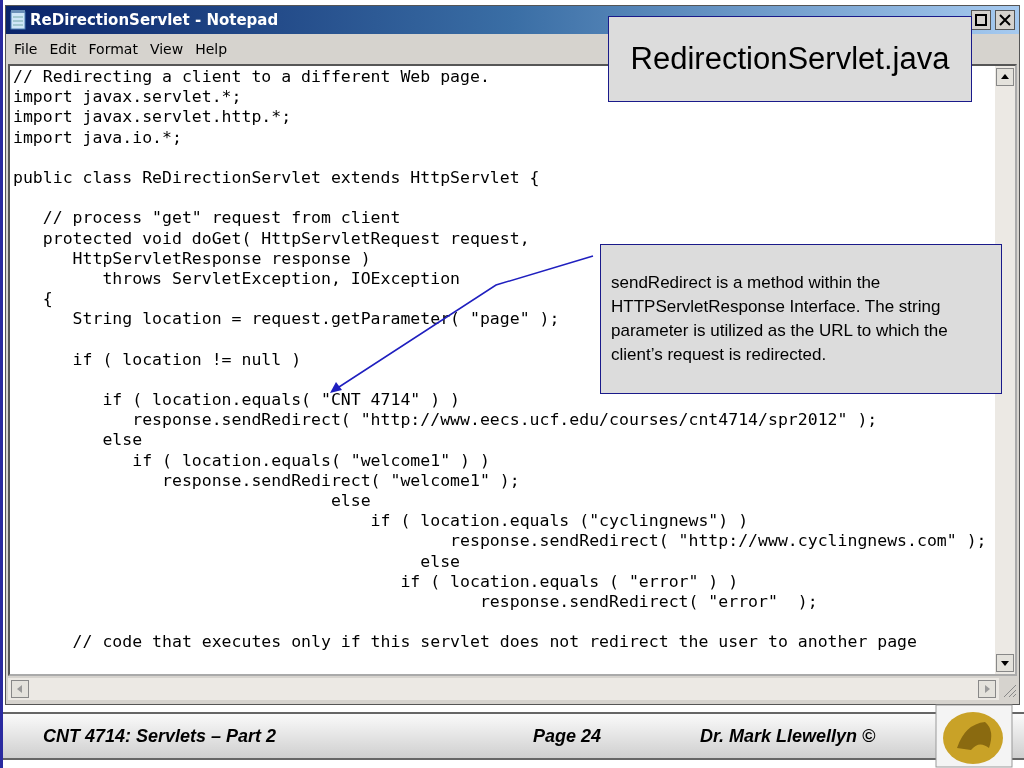 This screenshot has height=768, width=1024. What do you see at coordinates (160, 736) in the screenshot?
I see `course-label: CNT 4714: Servlets – Part 2` at bounding box center [160, 736].